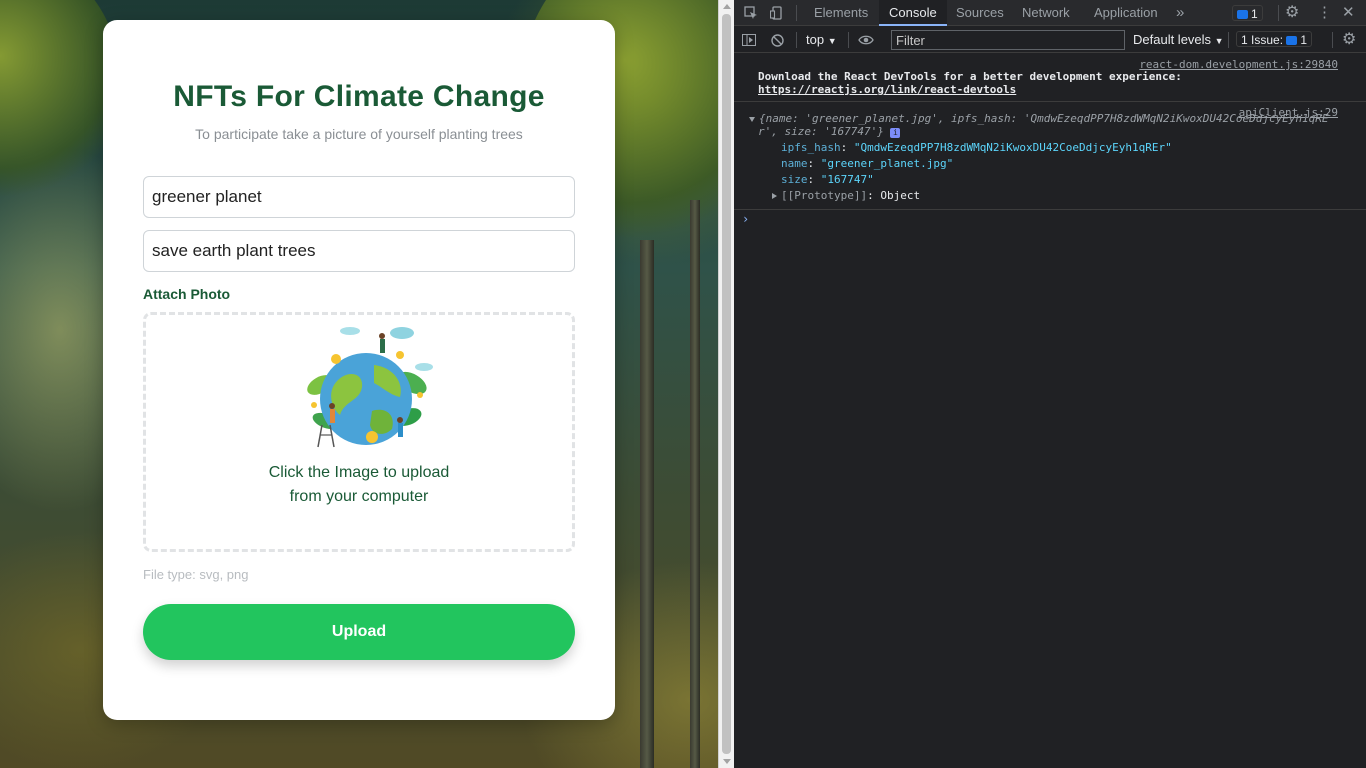  I want to click on summary-text: , size:, so click(798, 131).